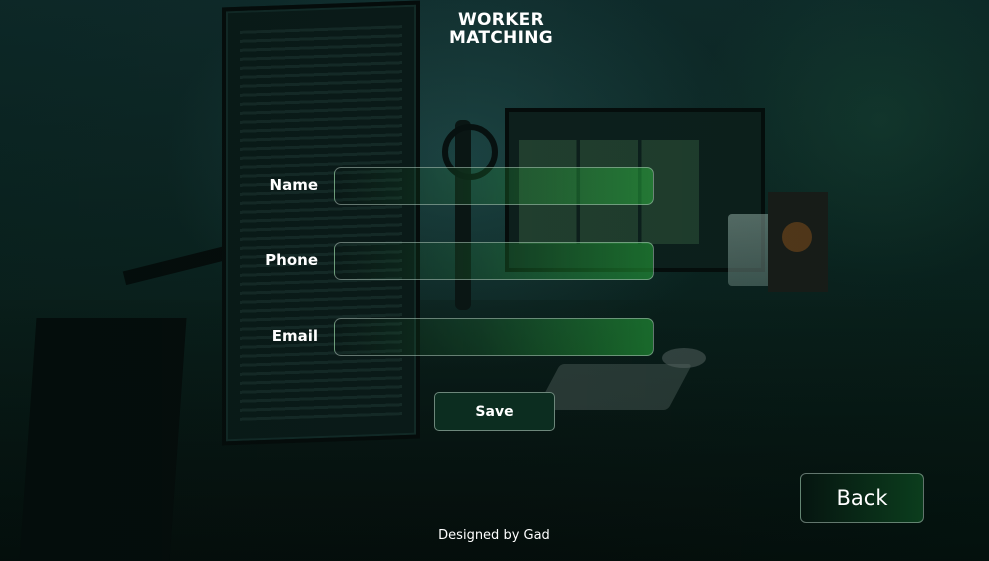 The image size is (989, 561). Describe the element at coordinates (293, 185) in the screenshot. I see `name-label: Name` at that location.